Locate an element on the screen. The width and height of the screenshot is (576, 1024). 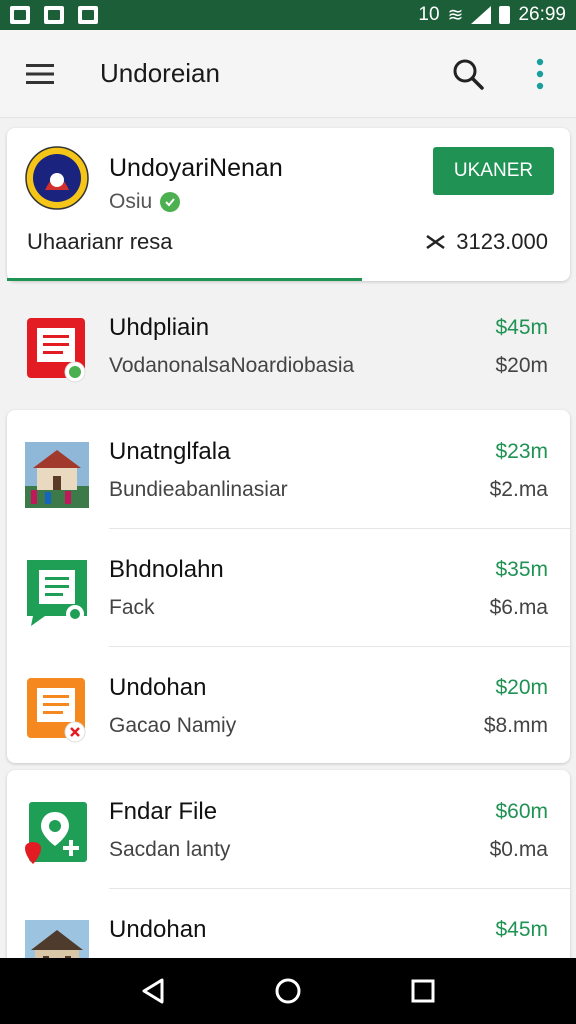
list-item: Bhdnolahn Fack $35m $6.ma is located at coordinates (288, 587).